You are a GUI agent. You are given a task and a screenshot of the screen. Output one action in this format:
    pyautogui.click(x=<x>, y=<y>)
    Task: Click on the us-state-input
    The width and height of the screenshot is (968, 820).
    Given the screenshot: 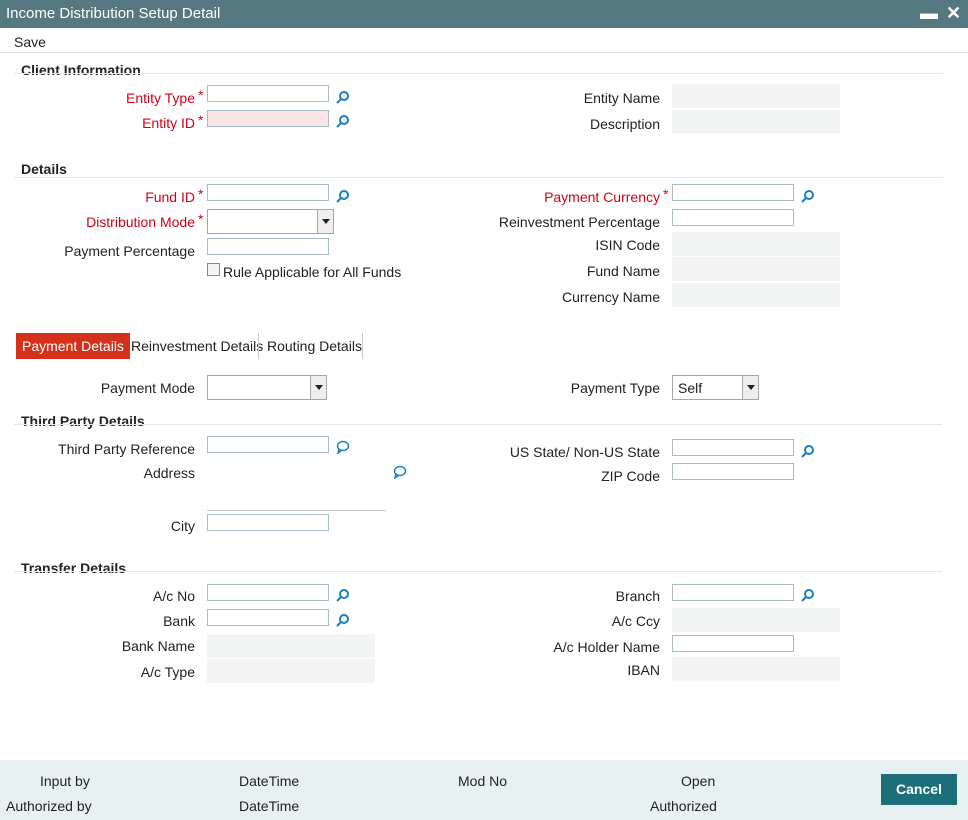 What is the action you would take?
    pyautogui.click(x=733, y=447)
    